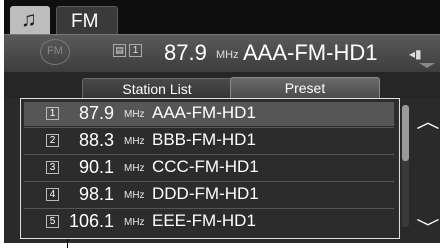 The image size is (443, 248). Describe the element at coordinates (427, 121) in the screenshot. I see `scroll-up-icon: ︿` at that location.